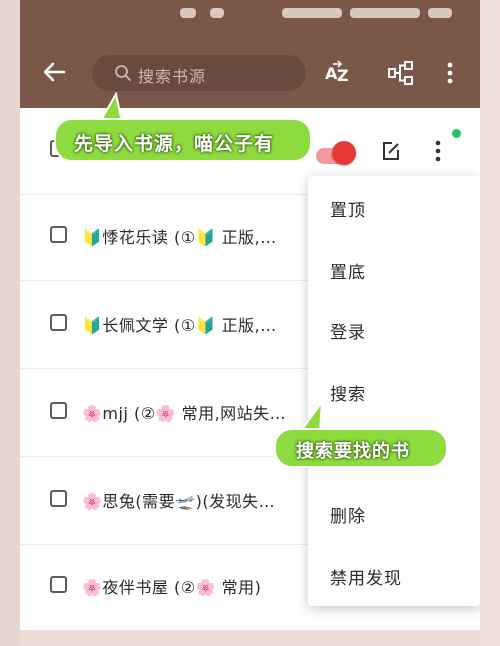  Describe the element at coordinates (490, 323) in the screenshot. I see `background-right` at that location.